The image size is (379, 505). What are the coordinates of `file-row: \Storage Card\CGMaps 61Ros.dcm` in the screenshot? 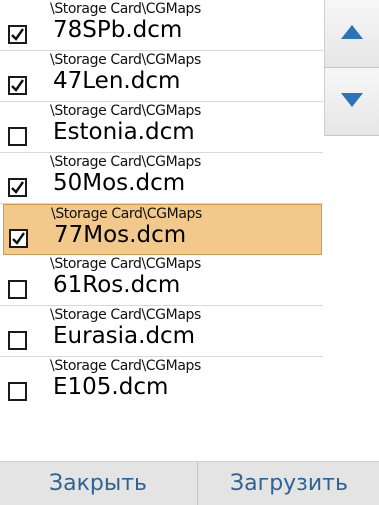 It's located at (161, 280).